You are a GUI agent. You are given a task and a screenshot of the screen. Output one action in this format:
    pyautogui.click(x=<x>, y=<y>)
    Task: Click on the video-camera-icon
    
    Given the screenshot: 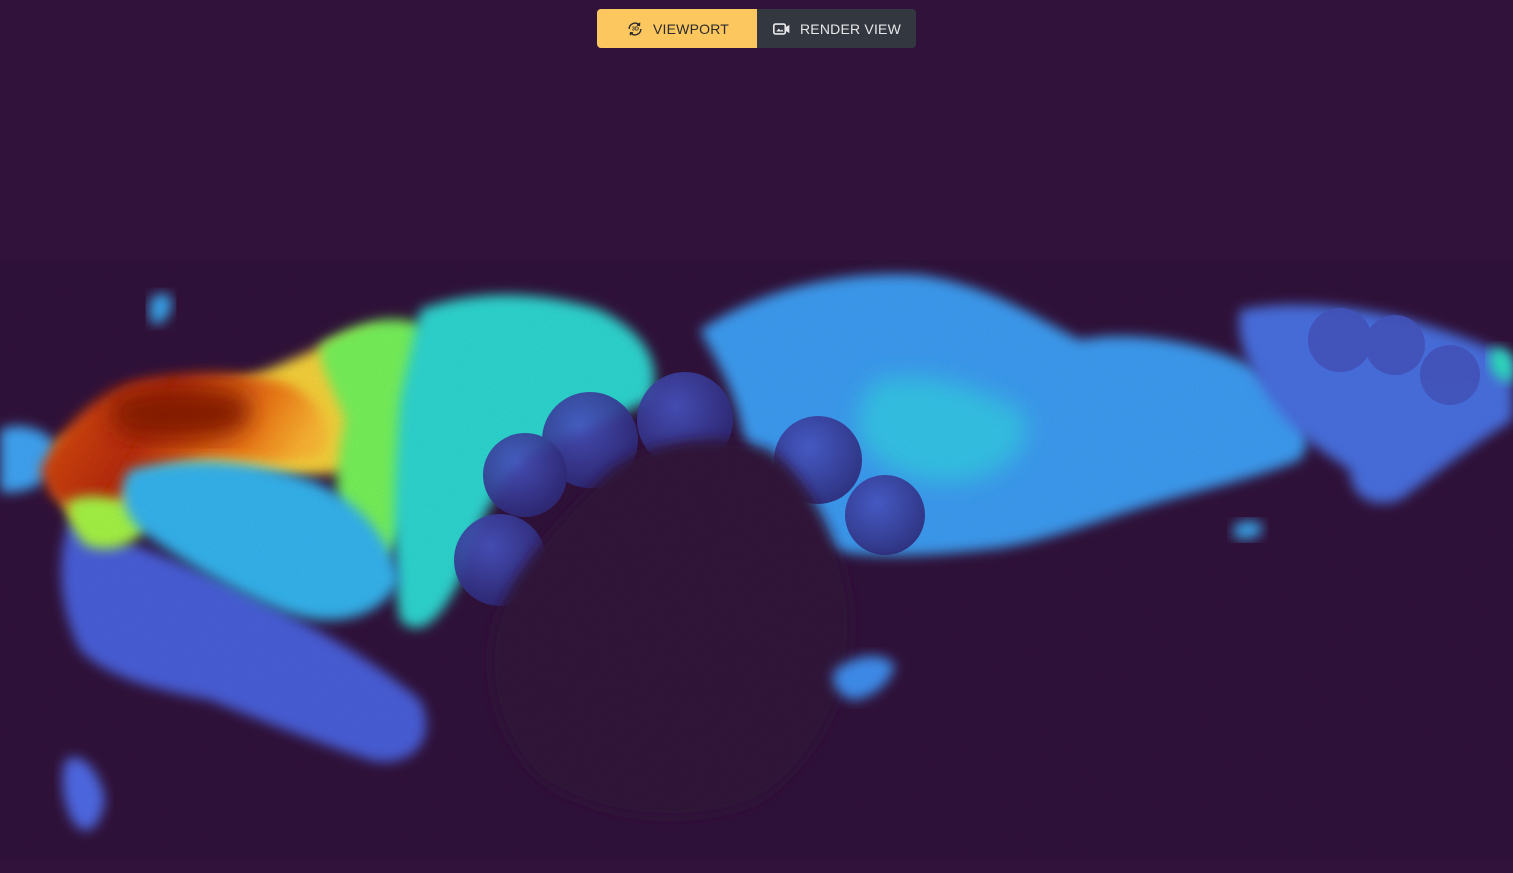 What is the action you would take?
    pyautogui.click(x=781, y=28)
    